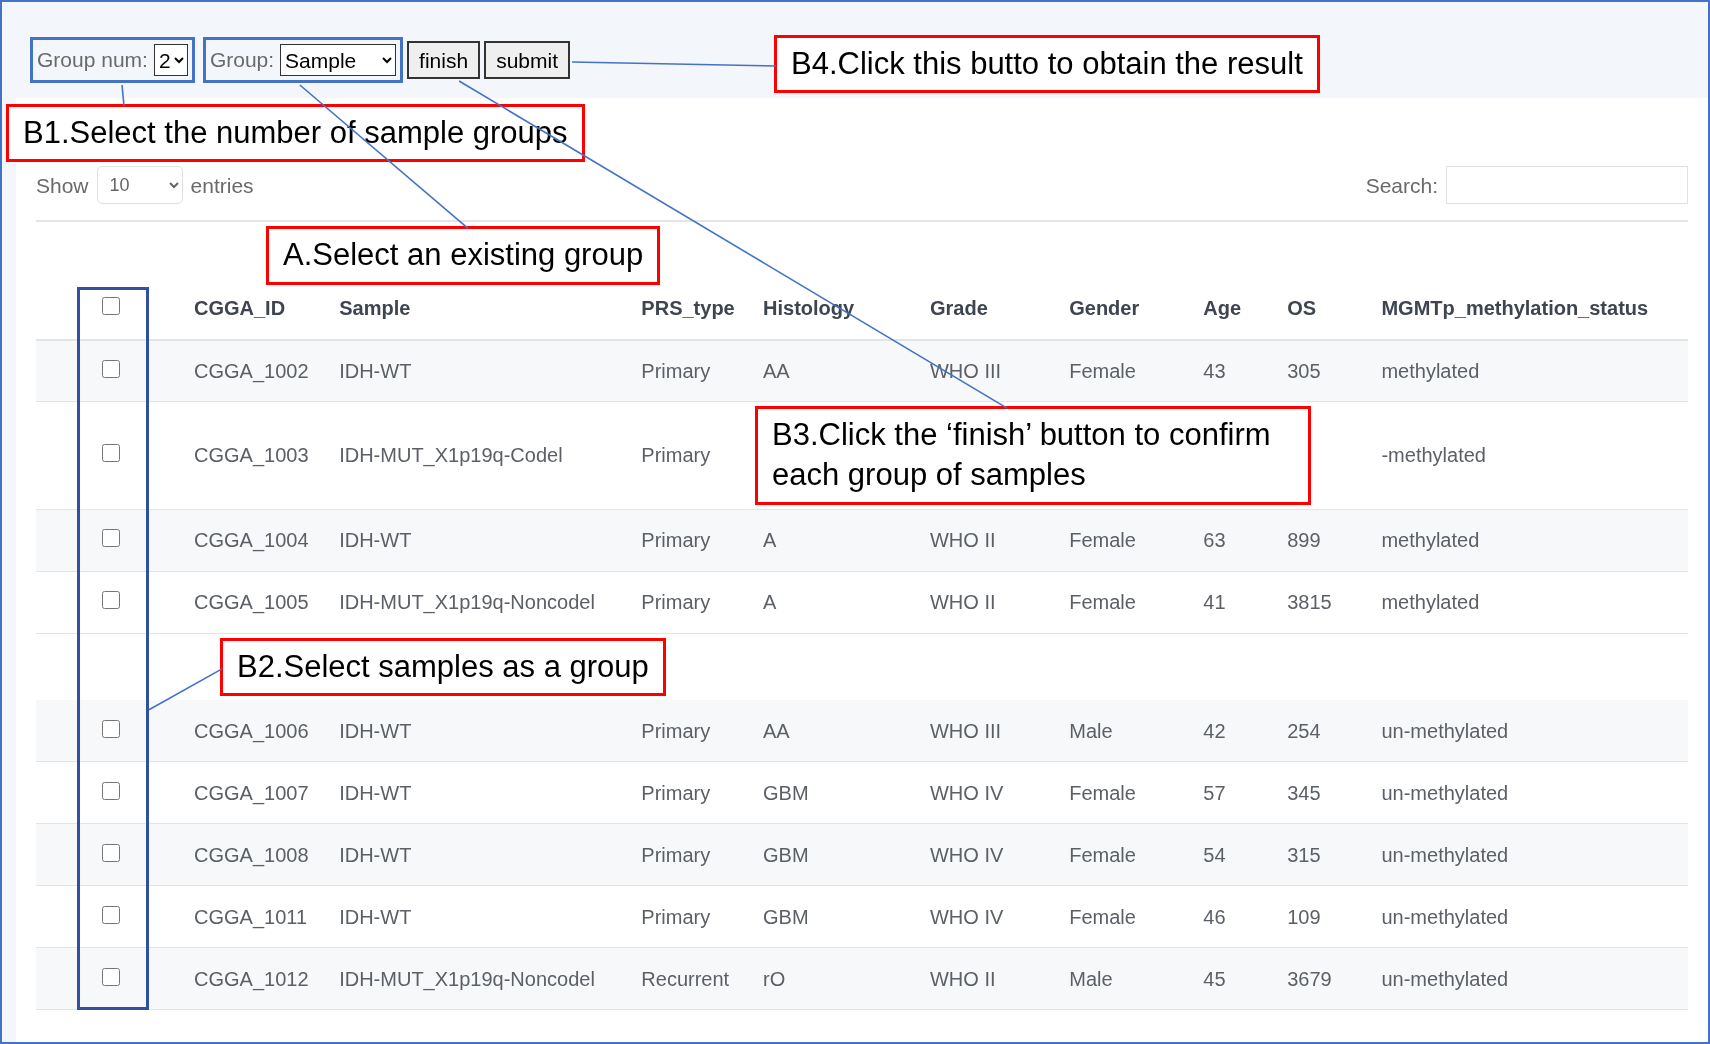  I want to click on column-header: PRS_type, so click(694, 314).